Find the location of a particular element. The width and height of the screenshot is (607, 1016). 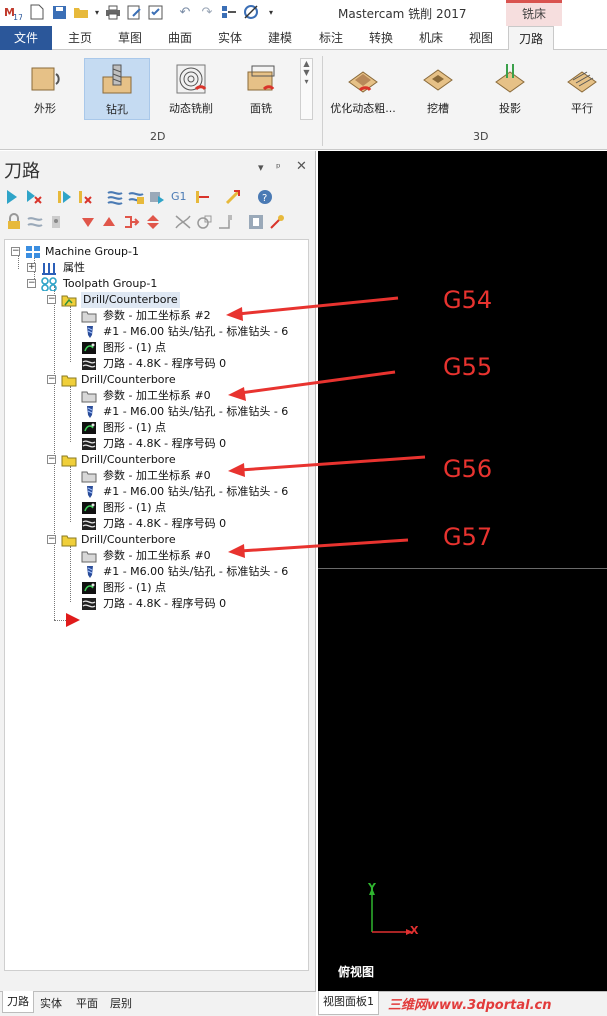

tab-transform: 转换 is located at coordinates (381, 38).